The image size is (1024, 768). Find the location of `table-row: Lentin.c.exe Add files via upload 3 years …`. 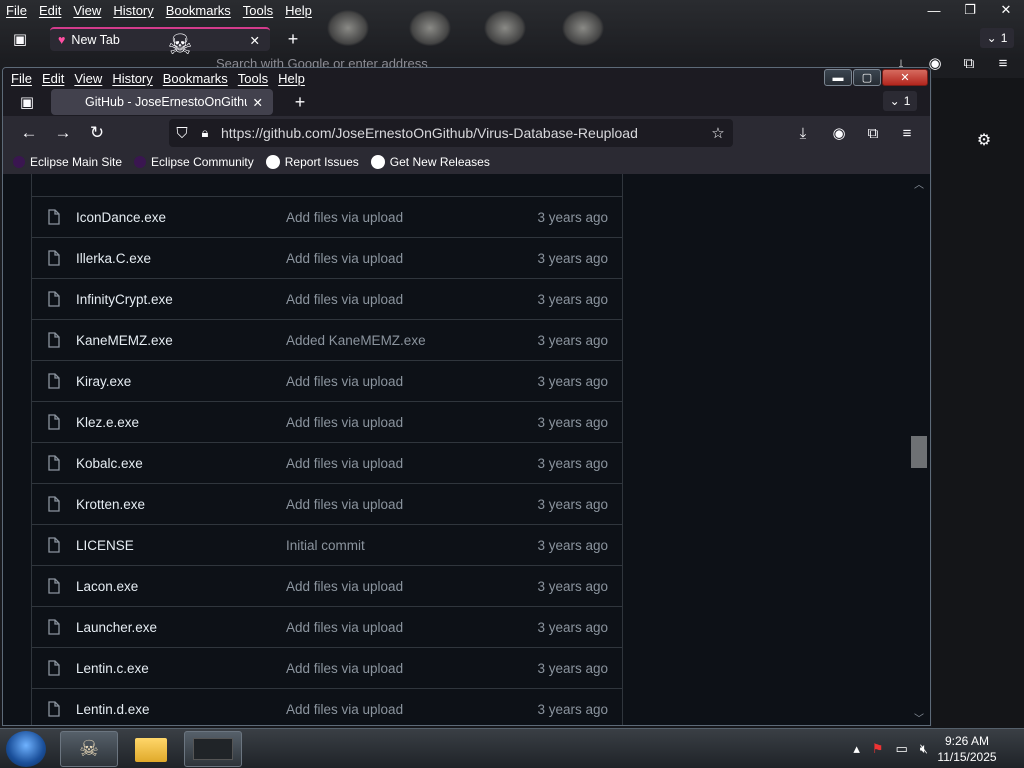

table-row: Lentin.c.exe Add files via upload 3 years … is located at coordinates (327, 668).